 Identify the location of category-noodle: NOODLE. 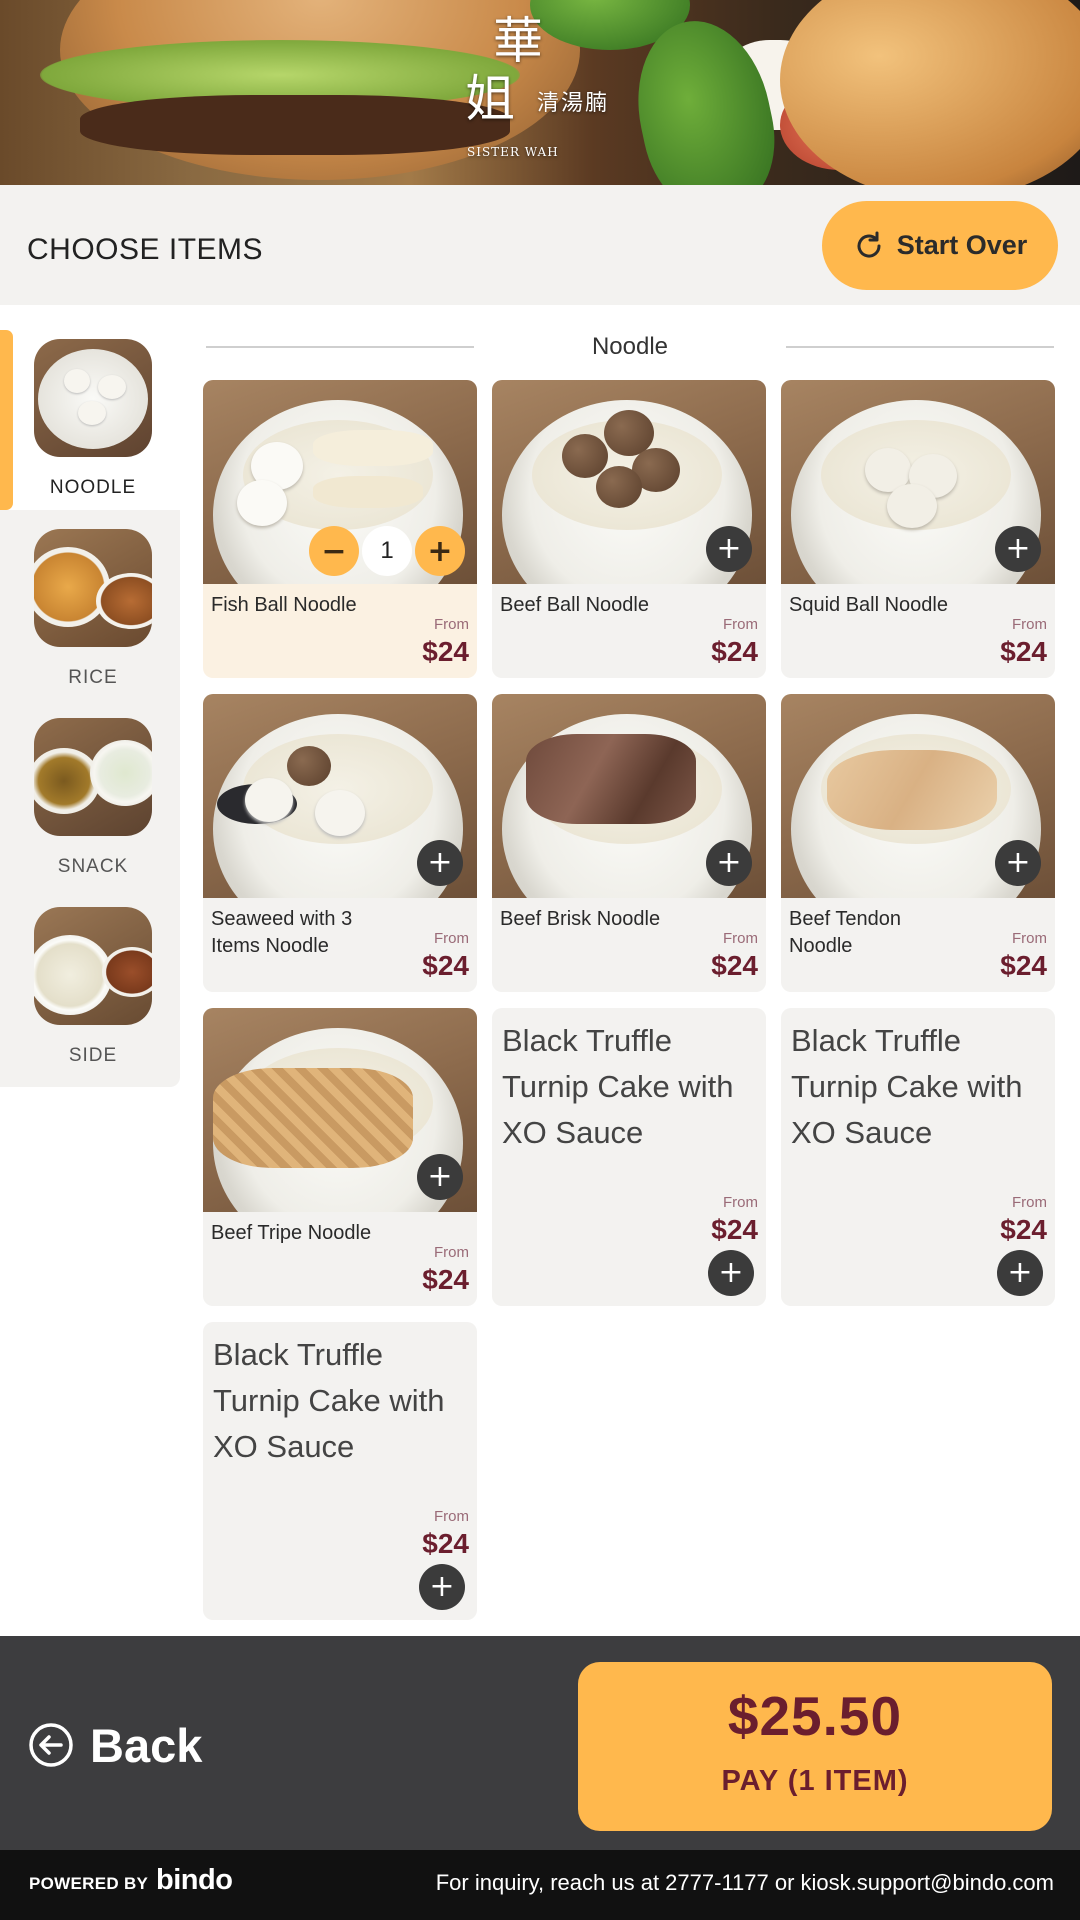
(93, 419).